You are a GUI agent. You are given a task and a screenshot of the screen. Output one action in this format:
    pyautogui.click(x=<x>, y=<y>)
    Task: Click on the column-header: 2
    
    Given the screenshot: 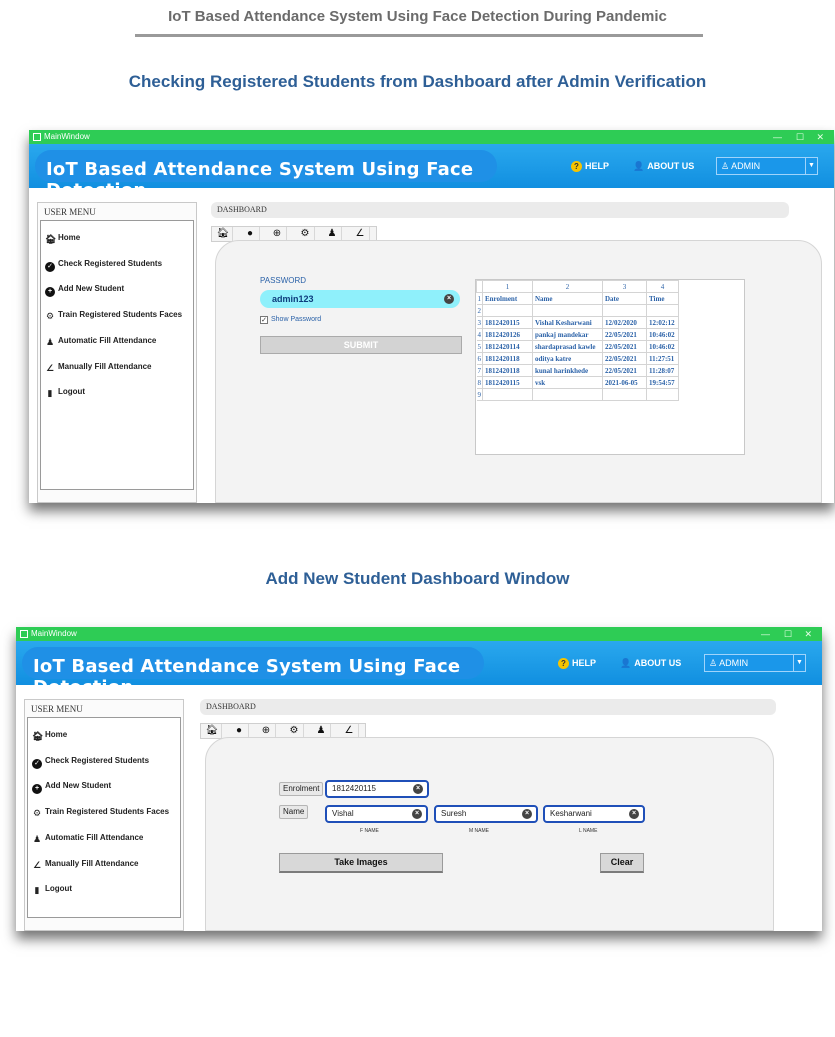 What is the action you would take?
    pyautogui.click(x=567, y=286)
    